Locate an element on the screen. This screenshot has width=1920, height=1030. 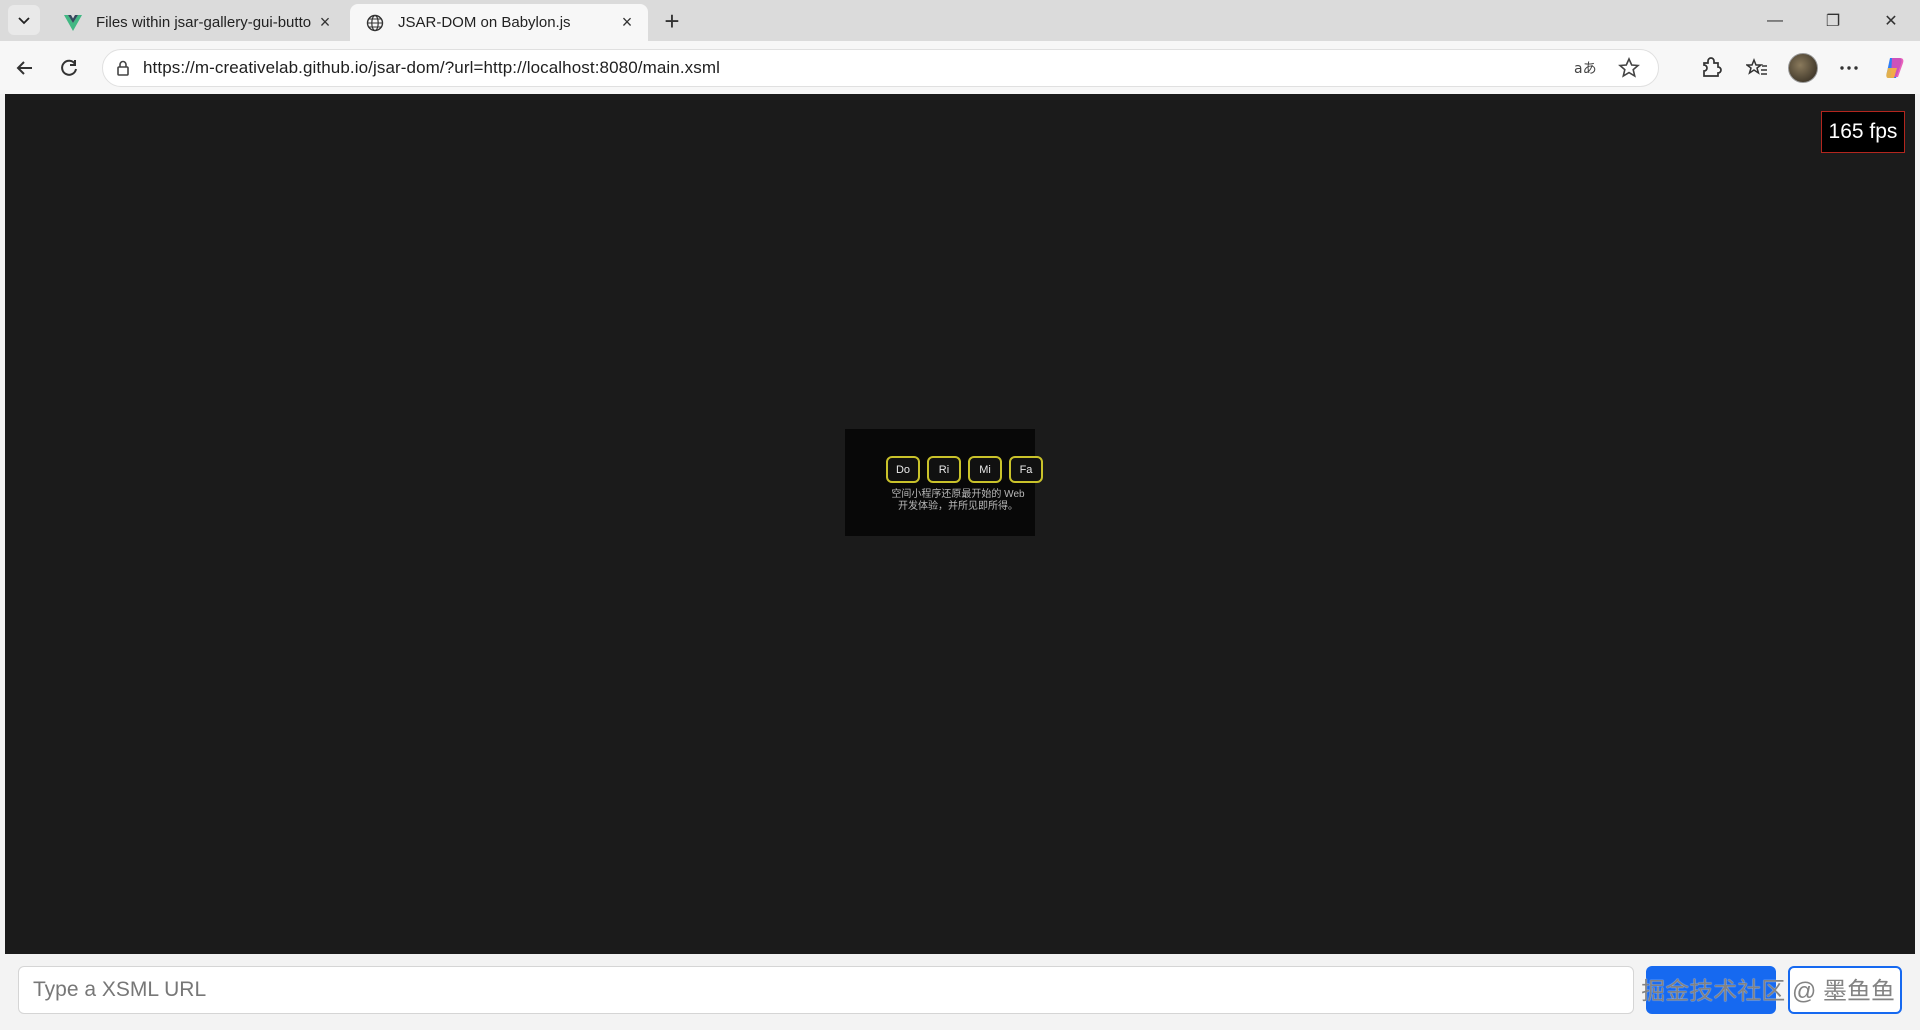
minimize-icon: — is located at coordinates (1775, 20).